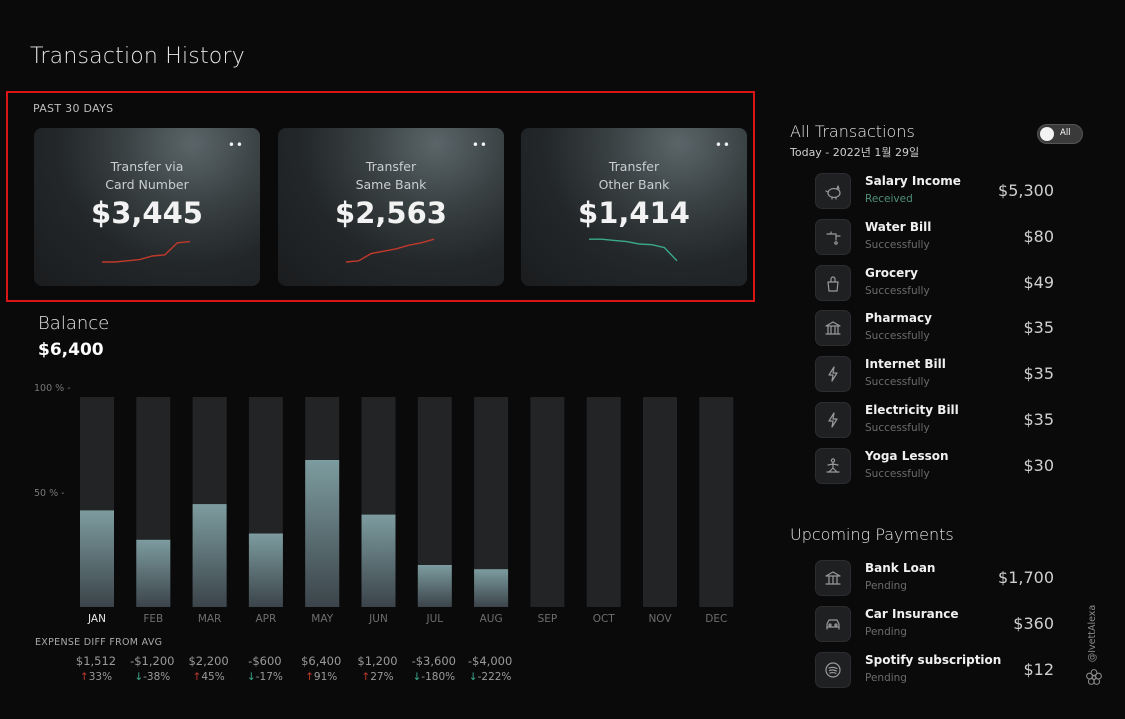  What do you see at coordinates (898, 318) in the screenshot?
I see `transaction-name: Pharmacy` at bounding box center [898, 318].